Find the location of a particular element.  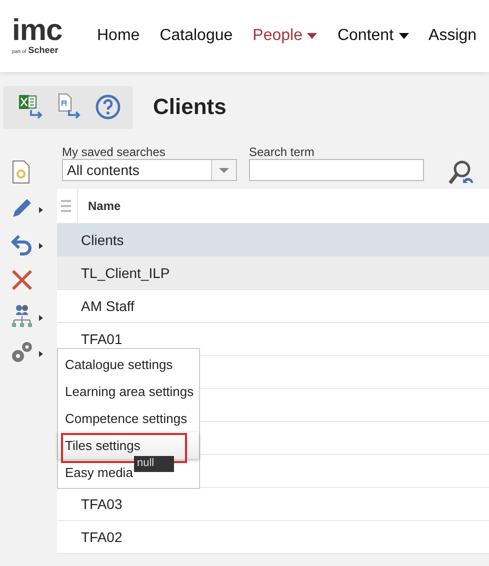

field-label: Search term is located at coordinates (282, 152).